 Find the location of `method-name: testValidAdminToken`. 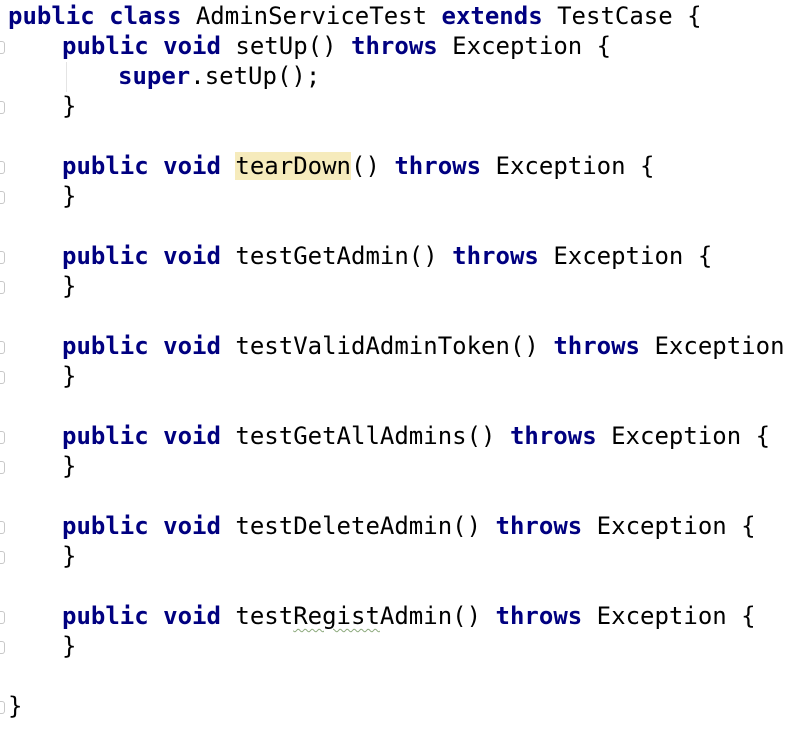

method-name: testValidAdminToken is located at coordinates (372, 346).